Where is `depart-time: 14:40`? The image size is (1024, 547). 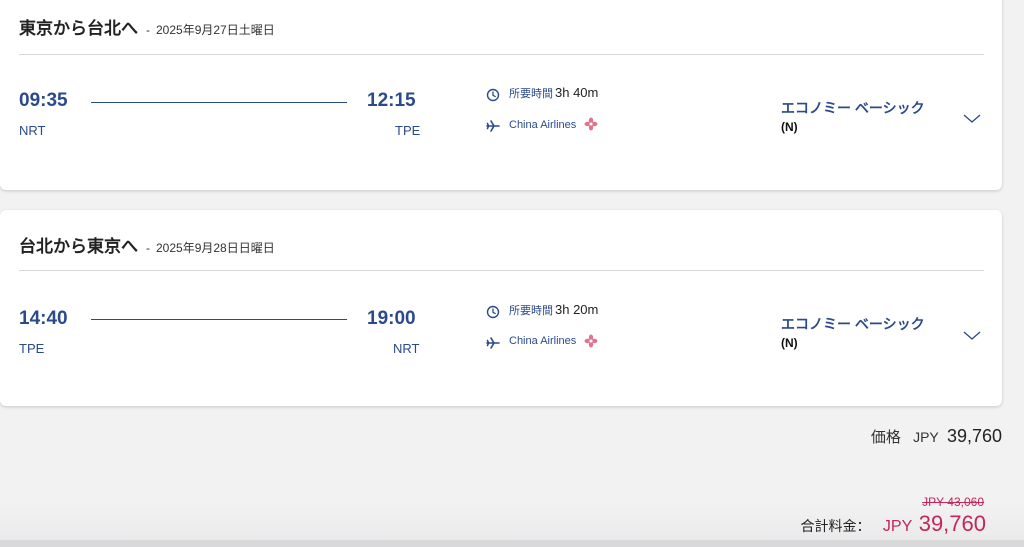 depart-time: 14:40 is located at coordinates (43, 318).